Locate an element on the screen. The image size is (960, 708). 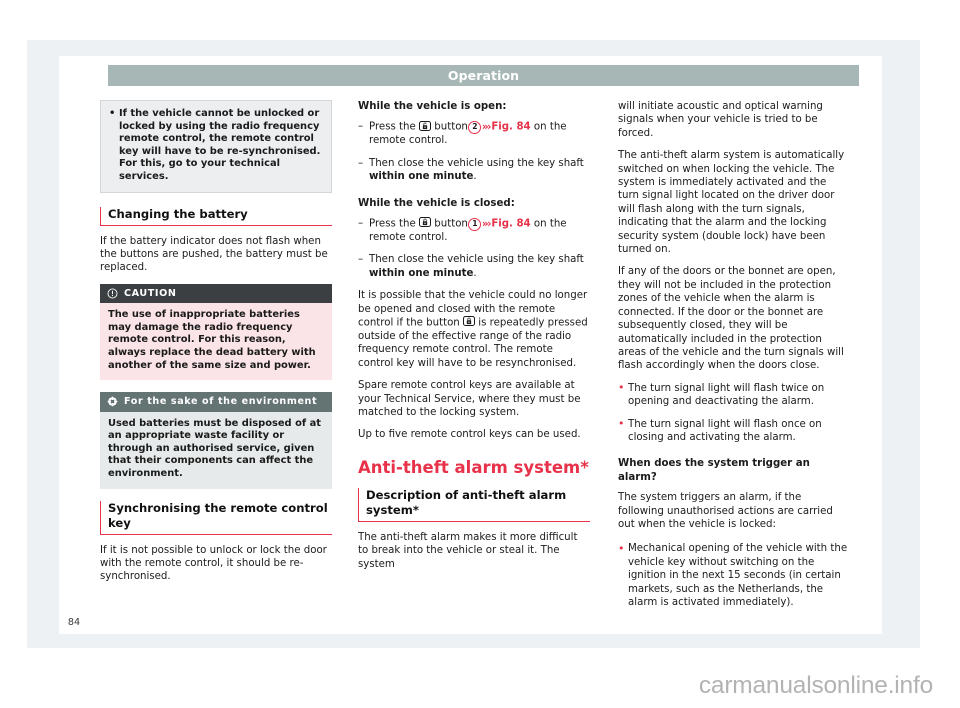
section-heading-changing-battery: Changing the battery is located at coordinates (216, 216).